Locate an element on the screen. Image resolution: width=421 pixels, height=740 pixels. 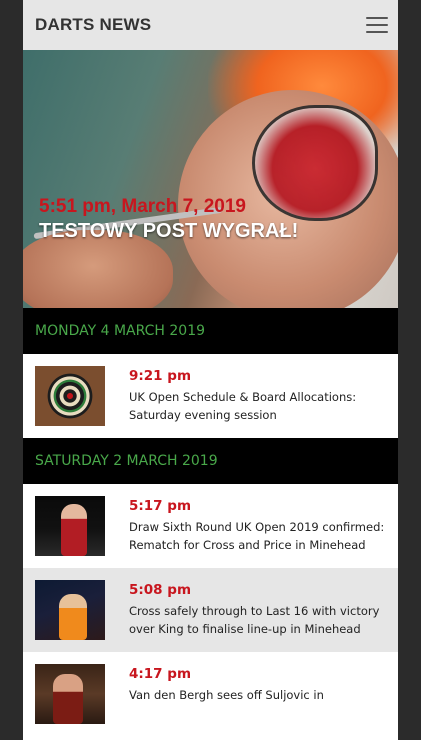
hamburger-icon is located at coordinates (377, 25).